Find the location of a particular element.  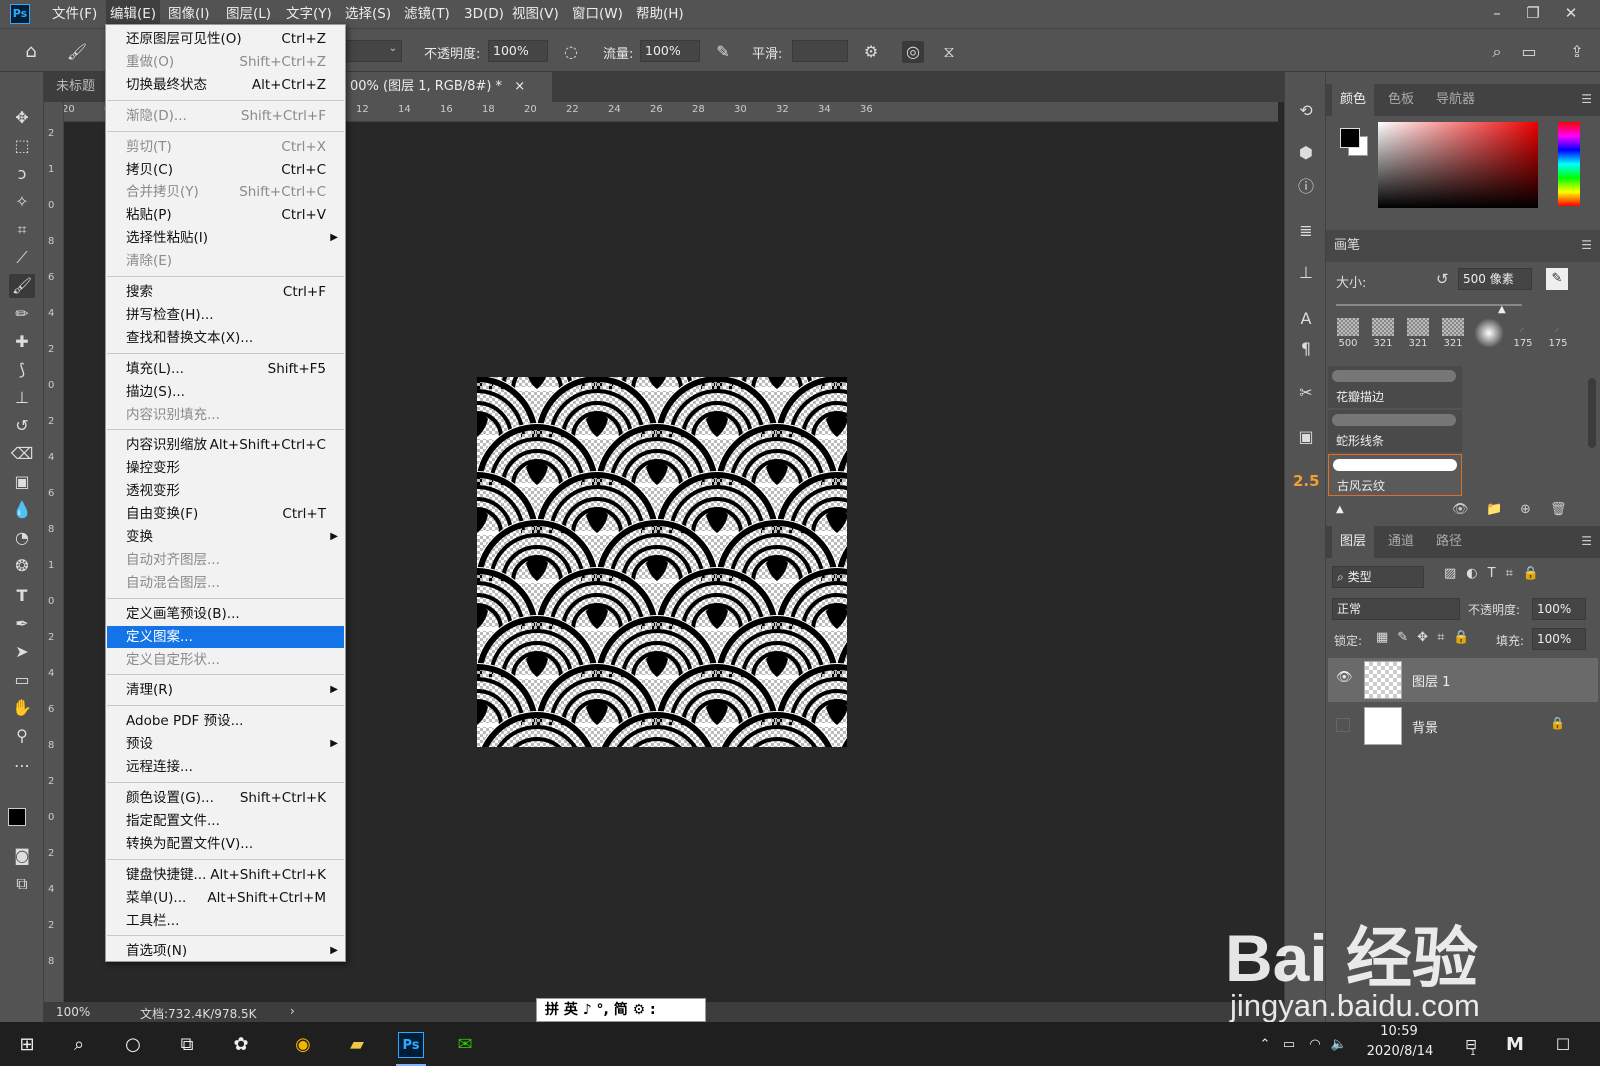

menu-3d: 3D(D) is located at coordinates (484, 14).